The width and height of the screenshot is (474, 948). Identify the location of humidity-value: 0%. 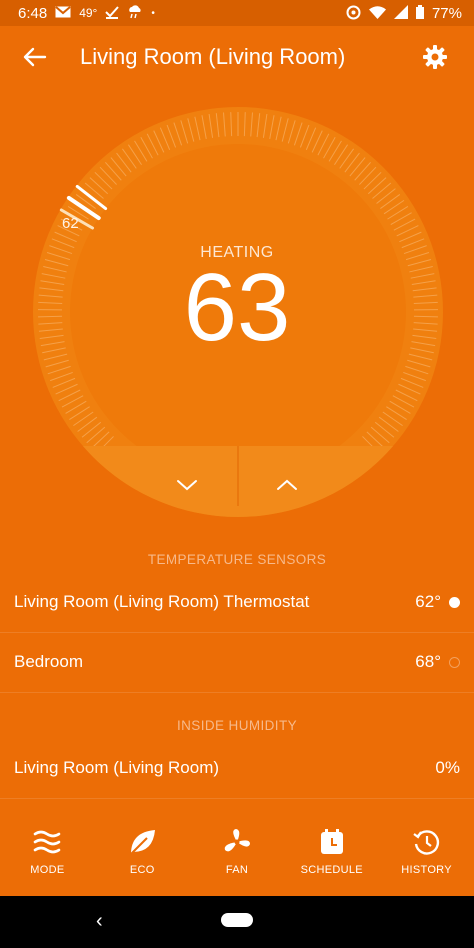
(447, 767).